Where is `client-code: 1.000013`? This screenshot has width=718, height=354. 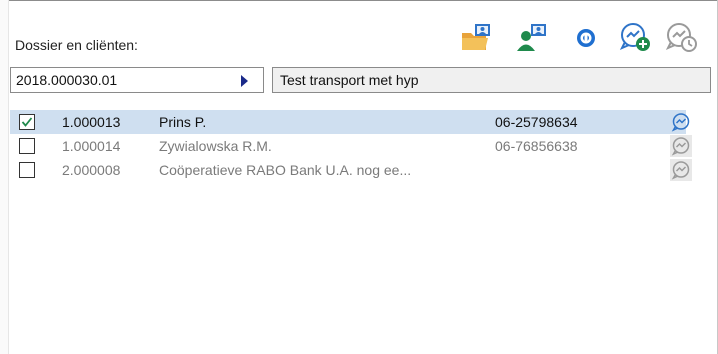 client-code: 1.000013 is located at coordinates (91, 122).